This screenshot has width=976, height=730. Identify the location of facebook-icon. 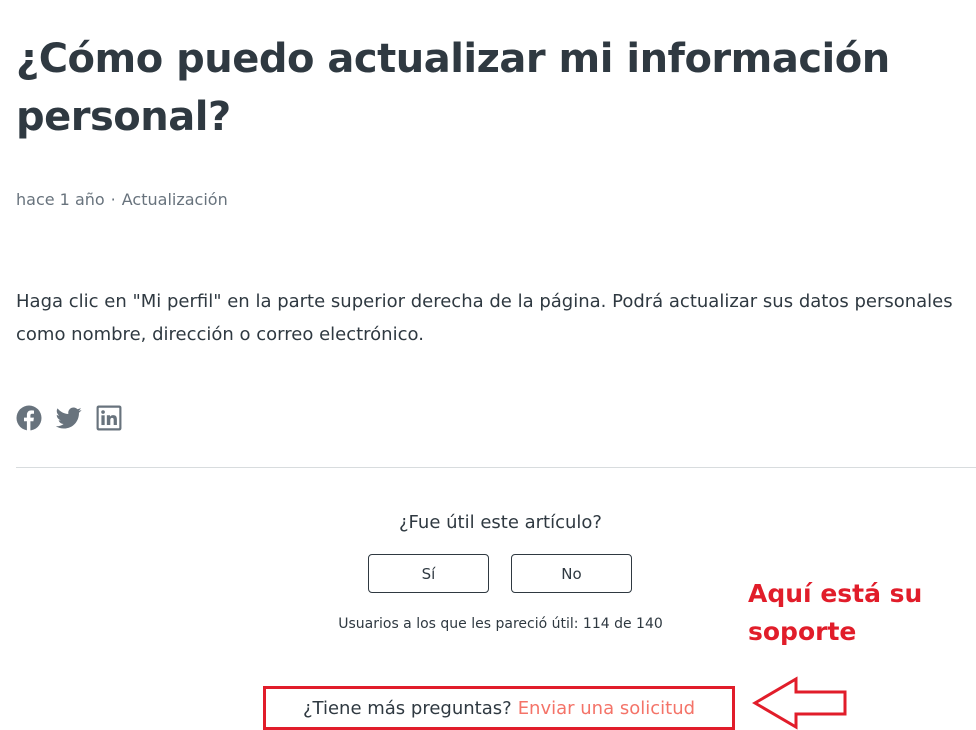
(29, 418).